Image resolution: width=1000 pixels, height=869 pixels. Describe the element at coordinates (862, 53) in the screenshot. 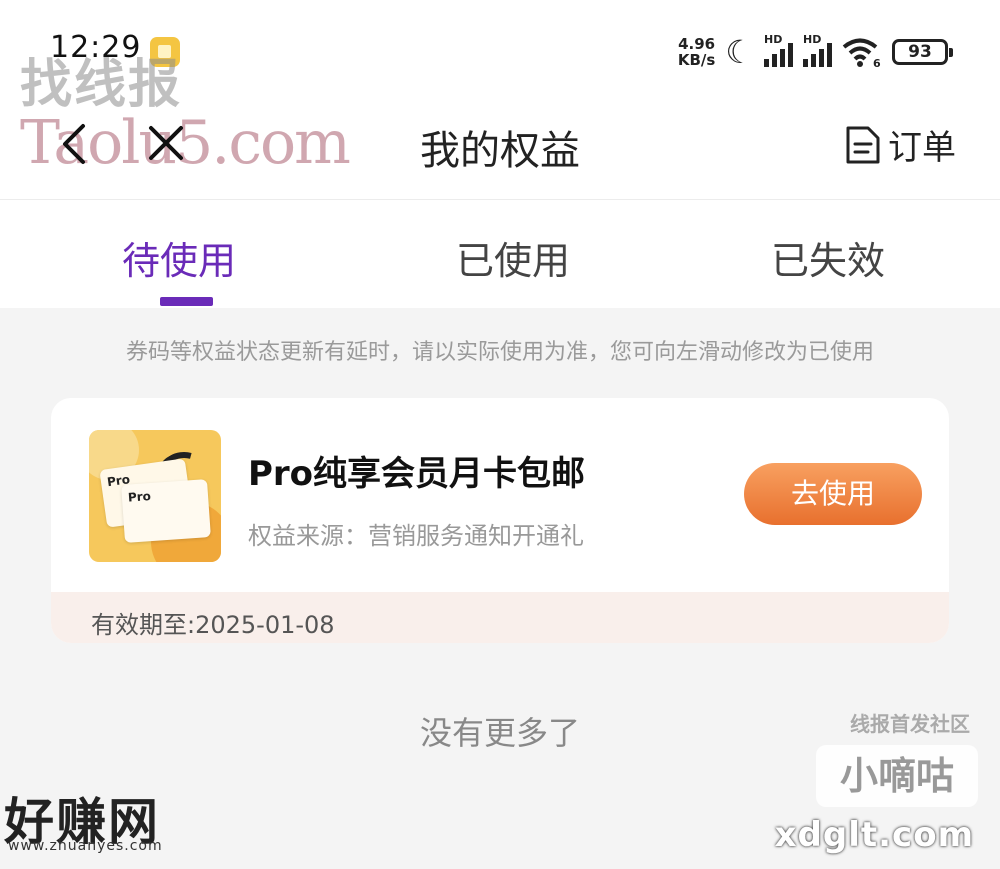

I see `wifi-icon: 6` at that location.